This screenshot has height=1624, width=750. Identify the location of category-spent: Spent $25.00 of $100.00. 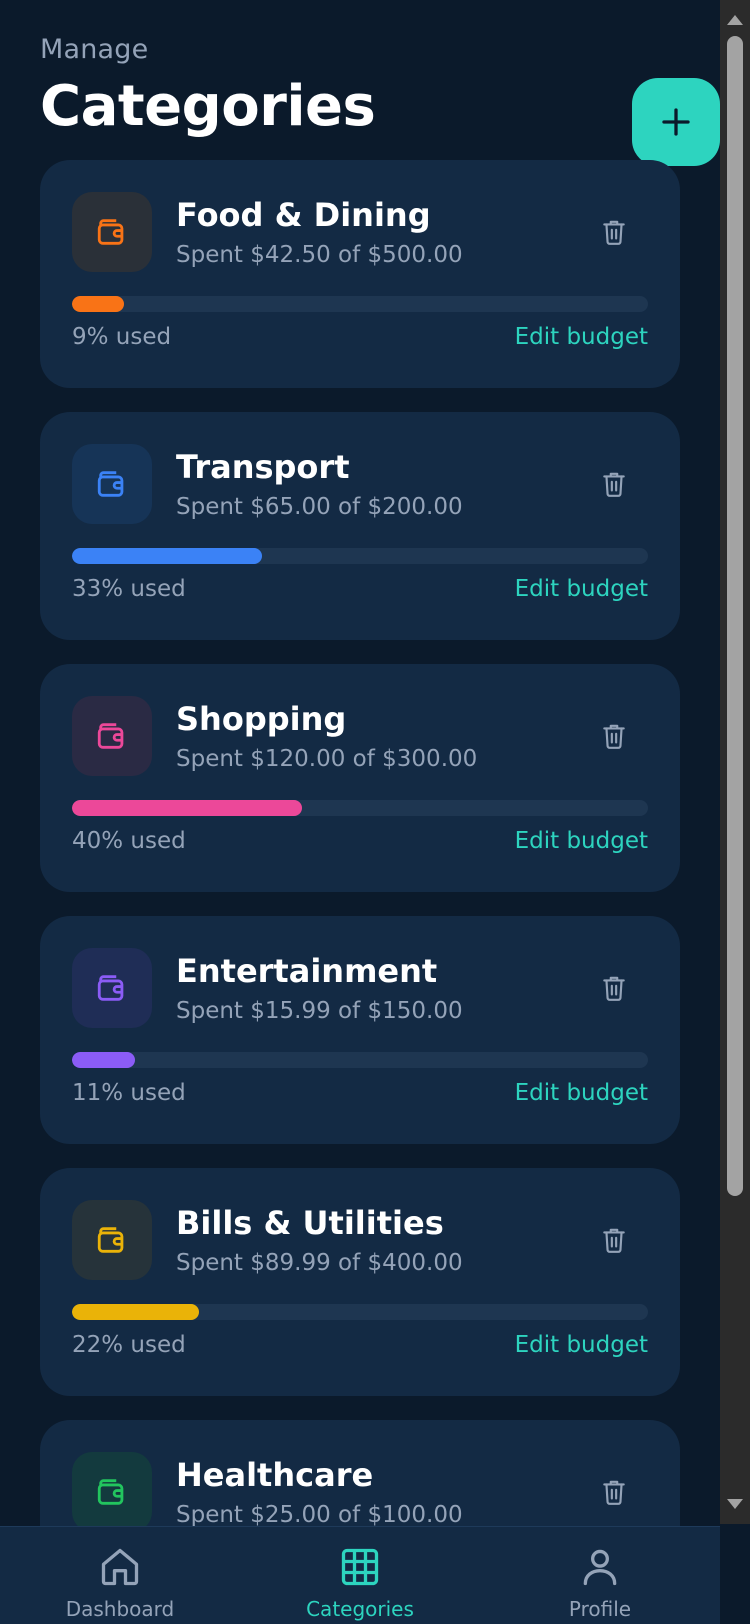
(319, 1515).